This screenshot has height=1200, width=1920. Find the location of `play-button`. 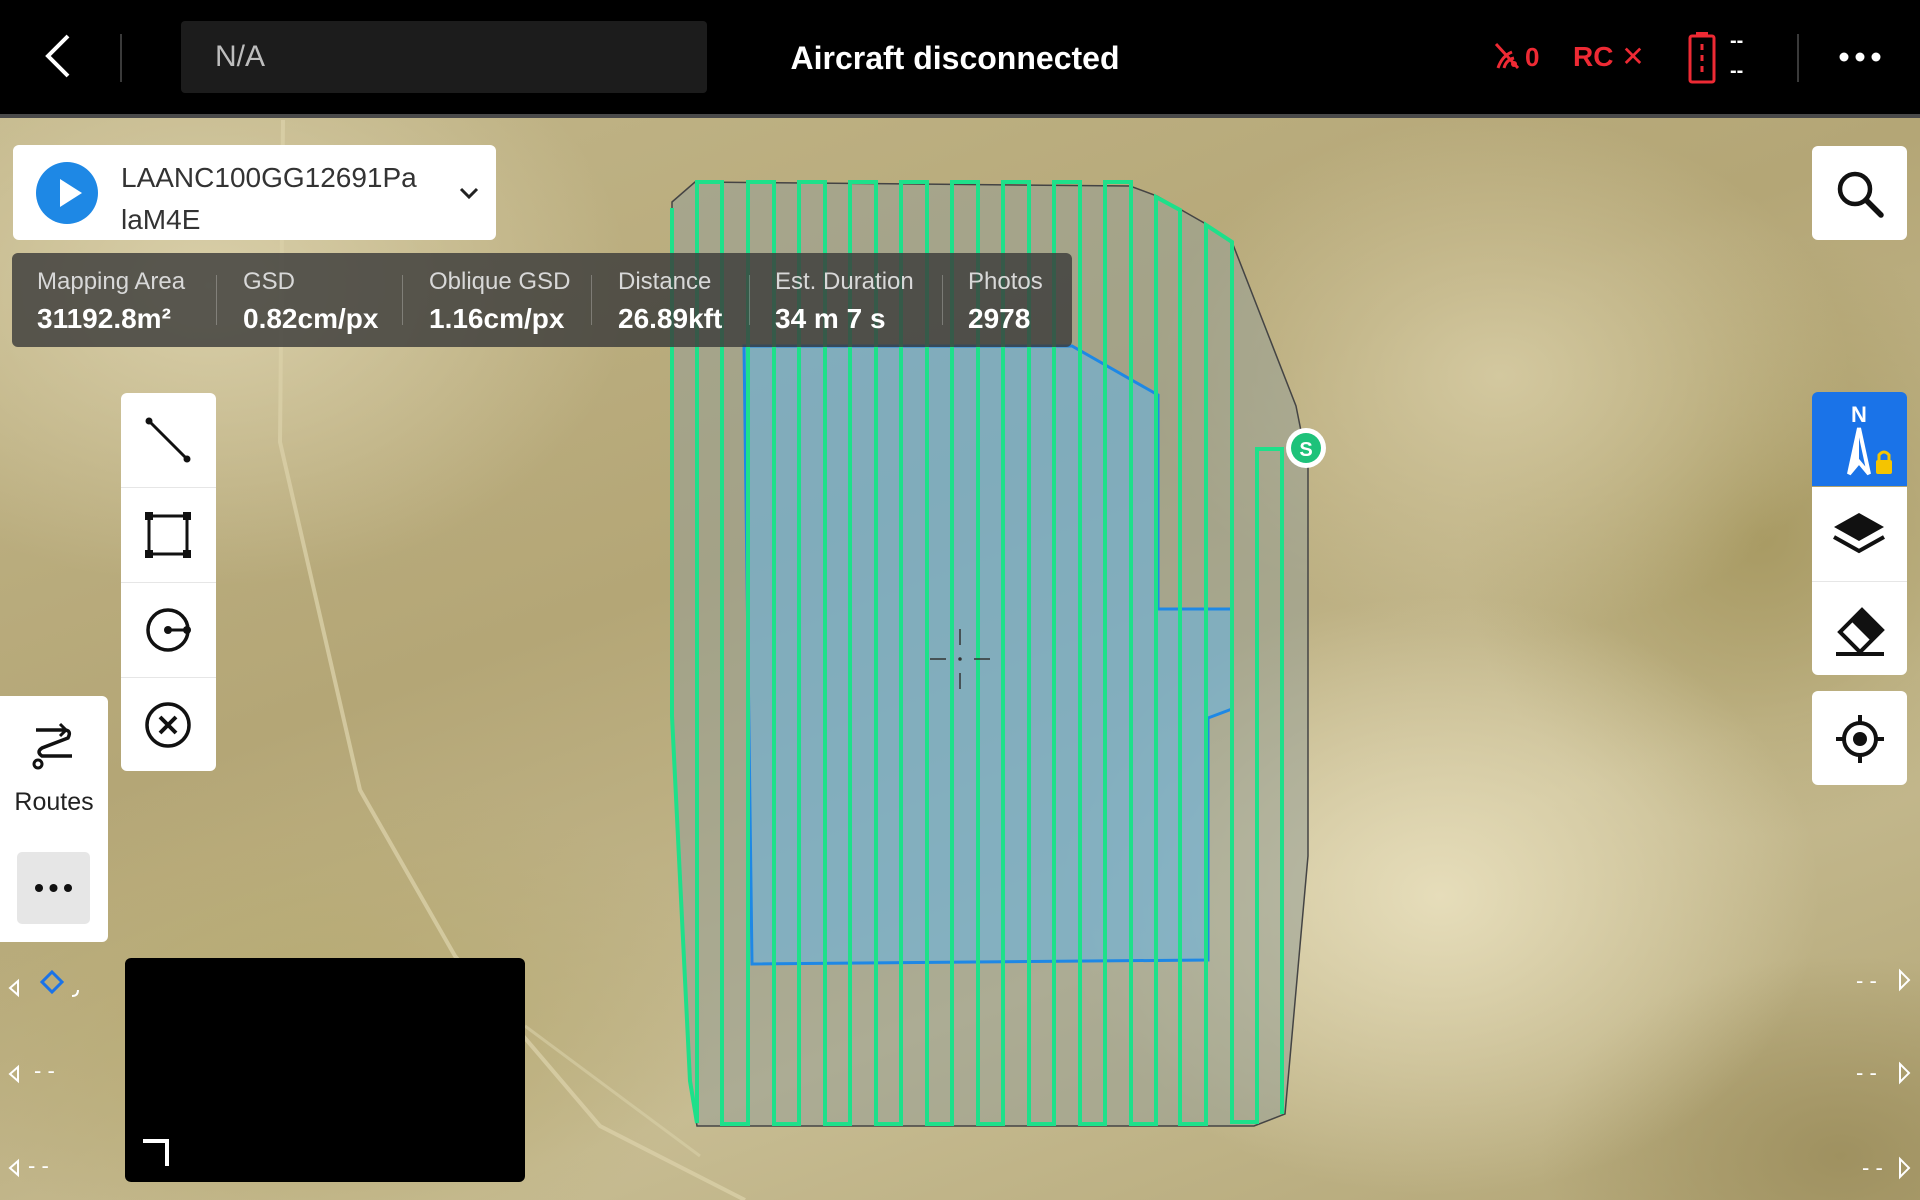

play-button is located at coordinates (67, 193).